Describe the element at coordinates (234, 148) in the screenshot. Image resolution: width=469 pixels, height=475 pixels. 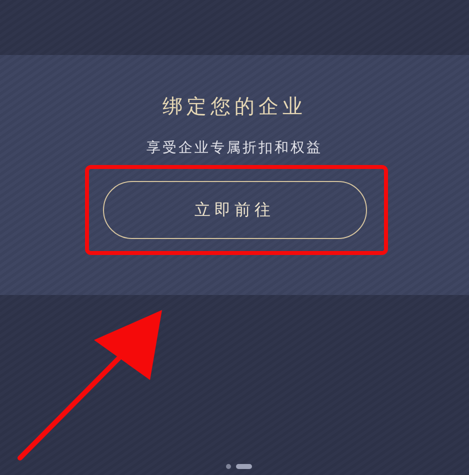
I see `card-subtitle: 享受企业专属折扣和权益` at that location.